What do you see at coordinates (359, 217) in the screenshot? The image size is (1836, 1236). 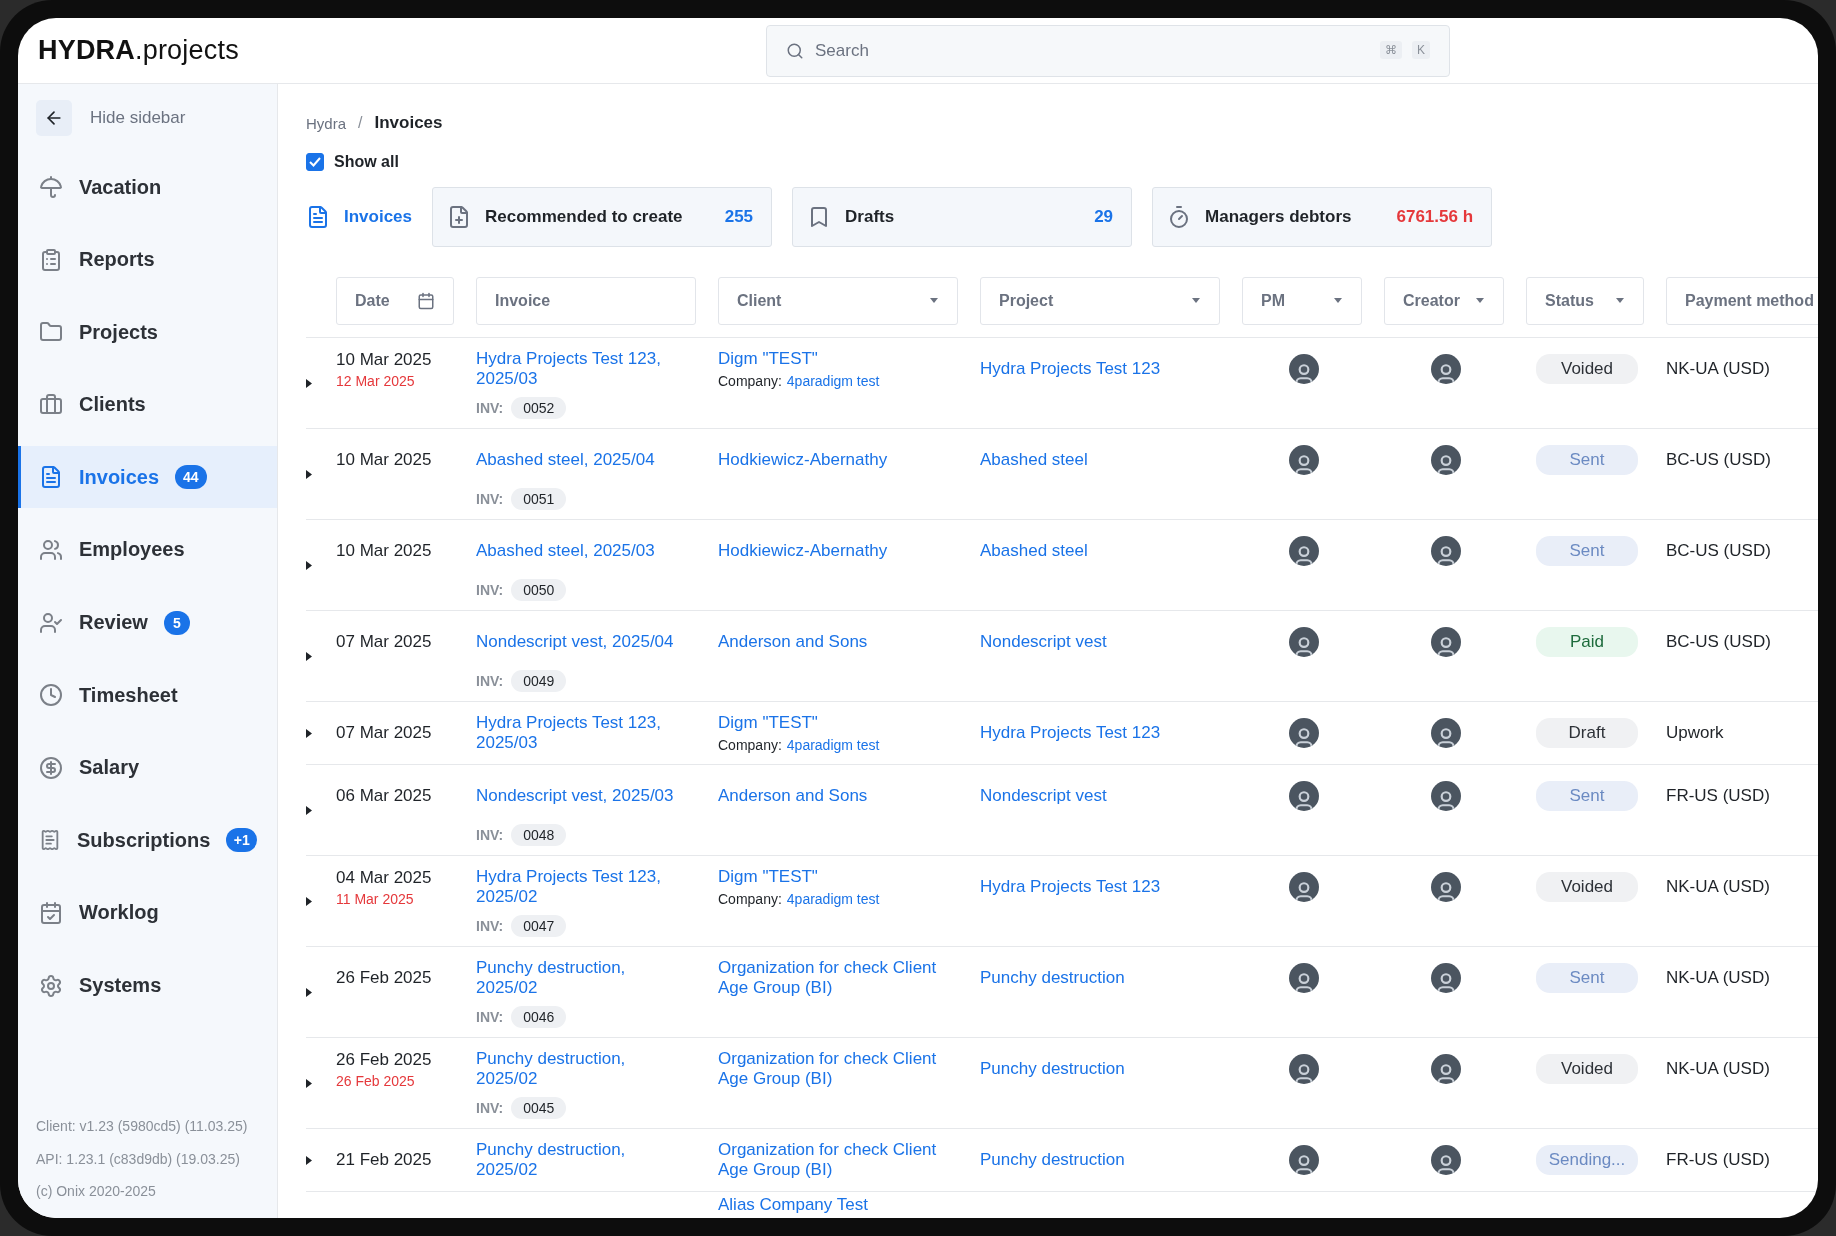 I see `tab: Invoices` at bounding box center [359, 217].